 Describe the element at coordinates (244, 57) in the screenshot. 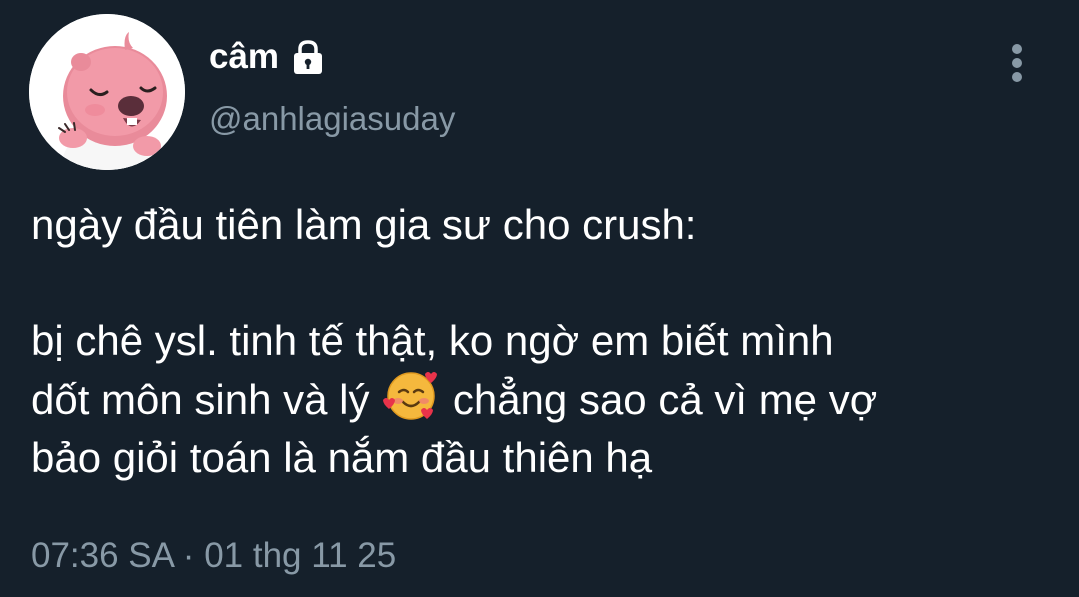

I see `display-name: câm` at that location.